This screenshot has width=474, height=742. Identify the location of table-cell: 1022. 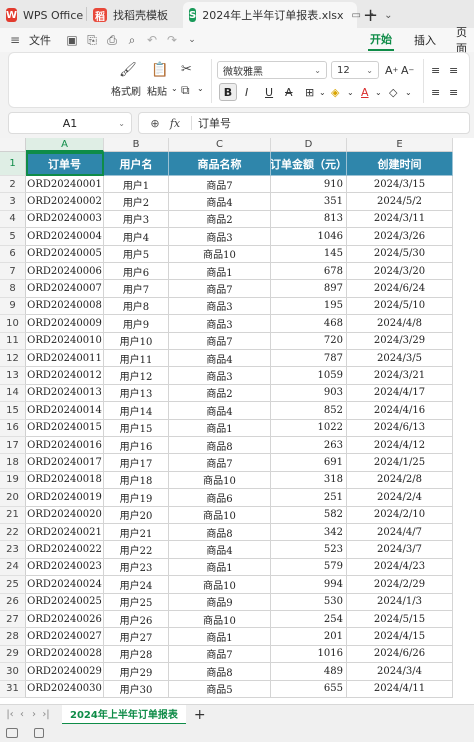
(309, 428).